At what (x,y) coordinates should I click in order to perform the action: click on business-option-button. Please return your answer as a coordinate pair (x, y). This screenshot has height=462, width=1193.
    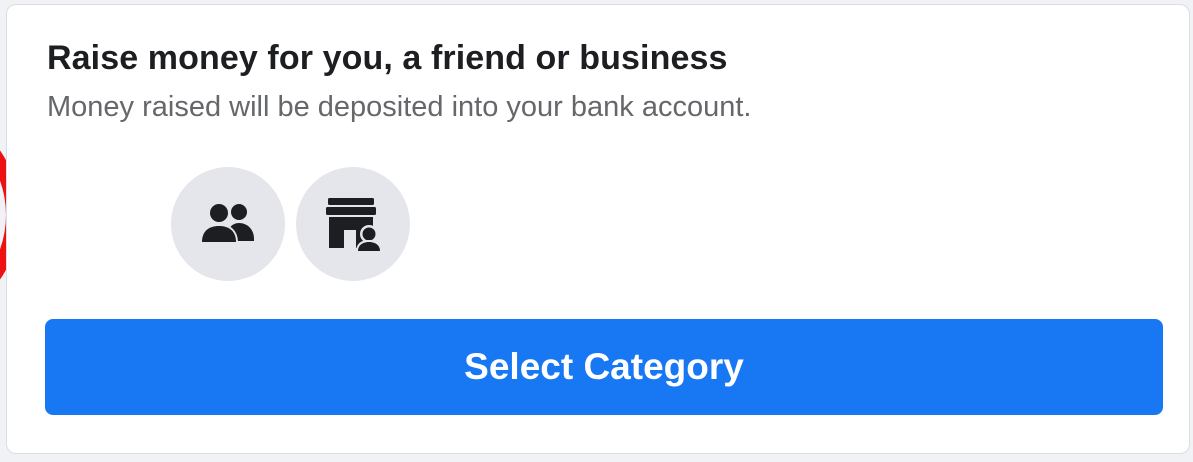
    Looking at the image, I should click on (353, 224).